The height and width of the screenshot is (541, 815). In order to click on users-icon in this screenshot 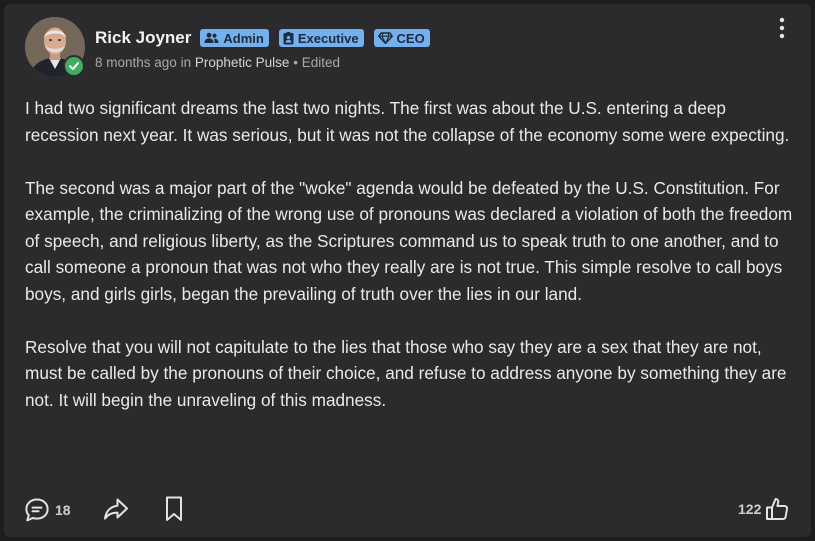, I will do `click(211, 37)`.